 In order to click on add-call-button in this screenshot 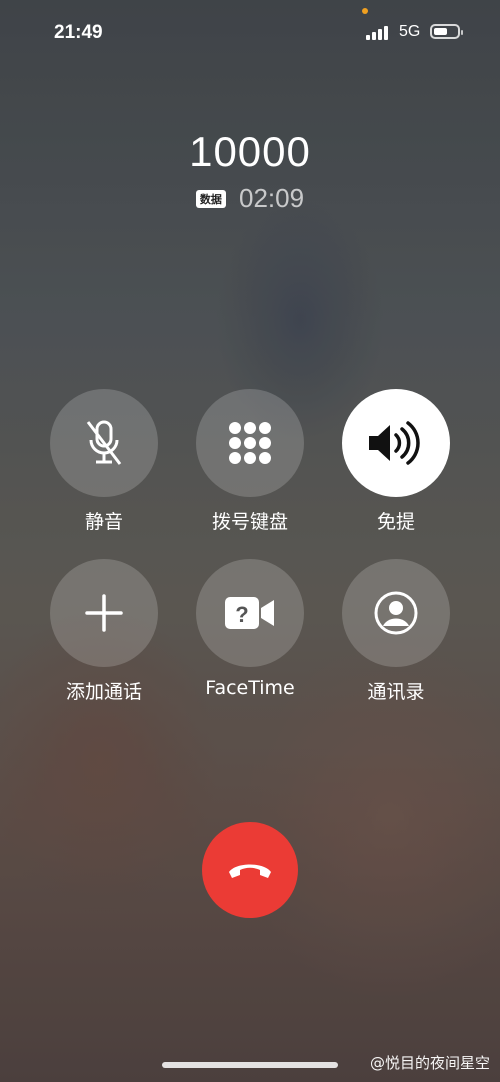, I will do `click(104, 613)`.